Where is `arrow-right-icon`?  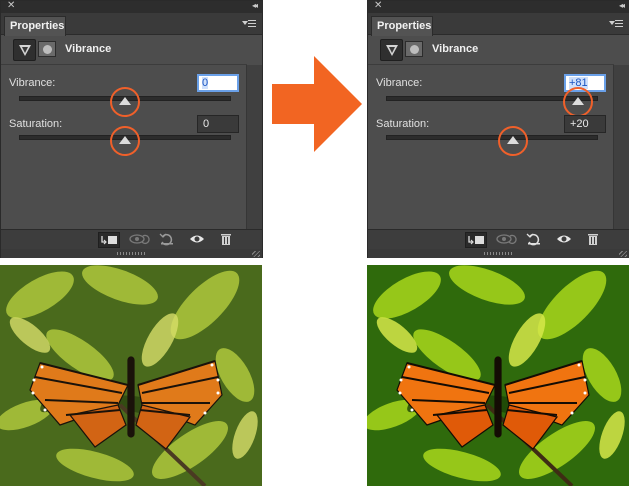 arrow-right-icon is located at coordinates (317, 104).